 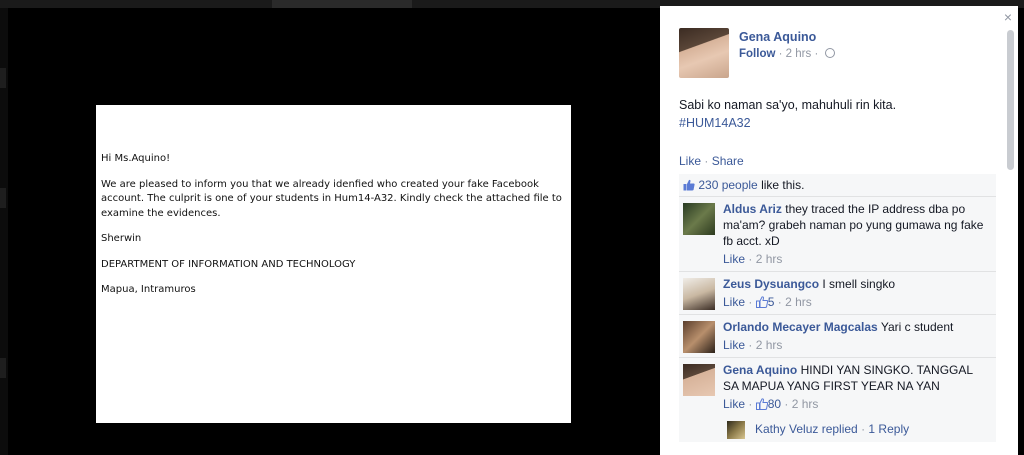 I want to click on hashtag-link: #HUM14A32, so click(x=839, y=123).